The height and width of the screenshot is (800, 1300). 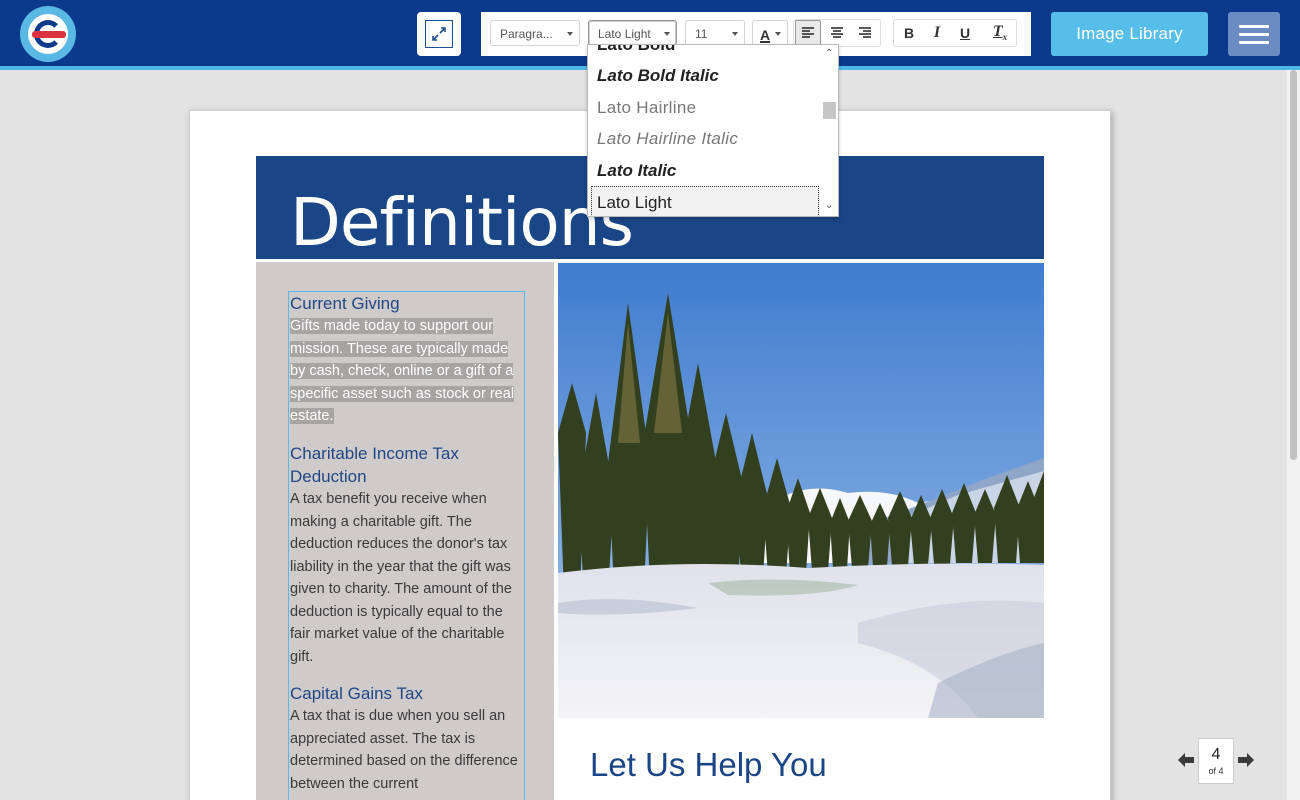 I want to click on align-left-button, so click(x=808, y=33).